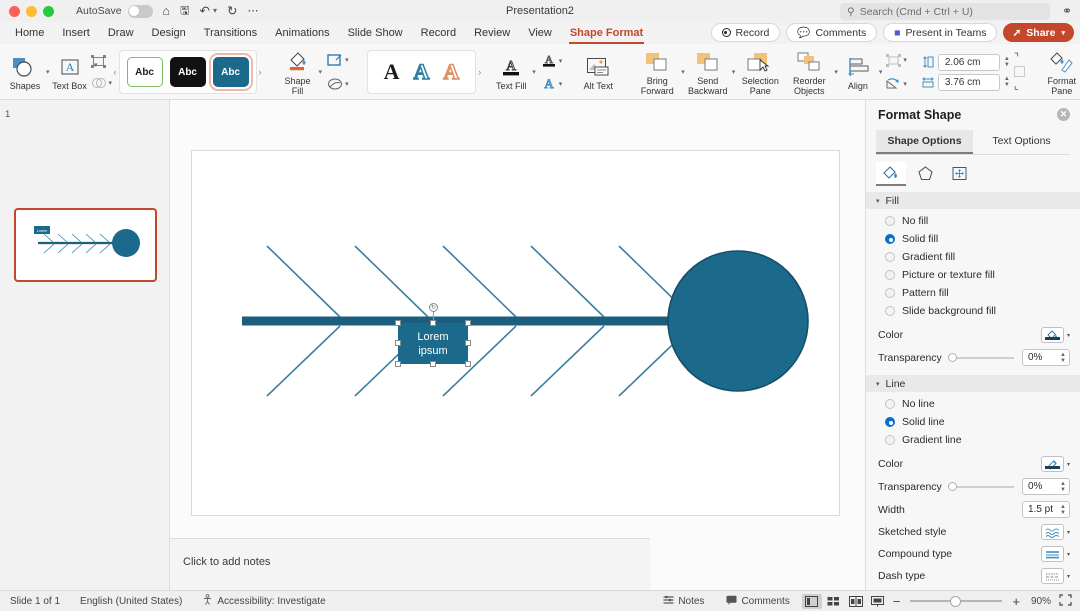 The image size is (1080, 611). I want to click on language-indicator: English (United States), so click(131, 601).